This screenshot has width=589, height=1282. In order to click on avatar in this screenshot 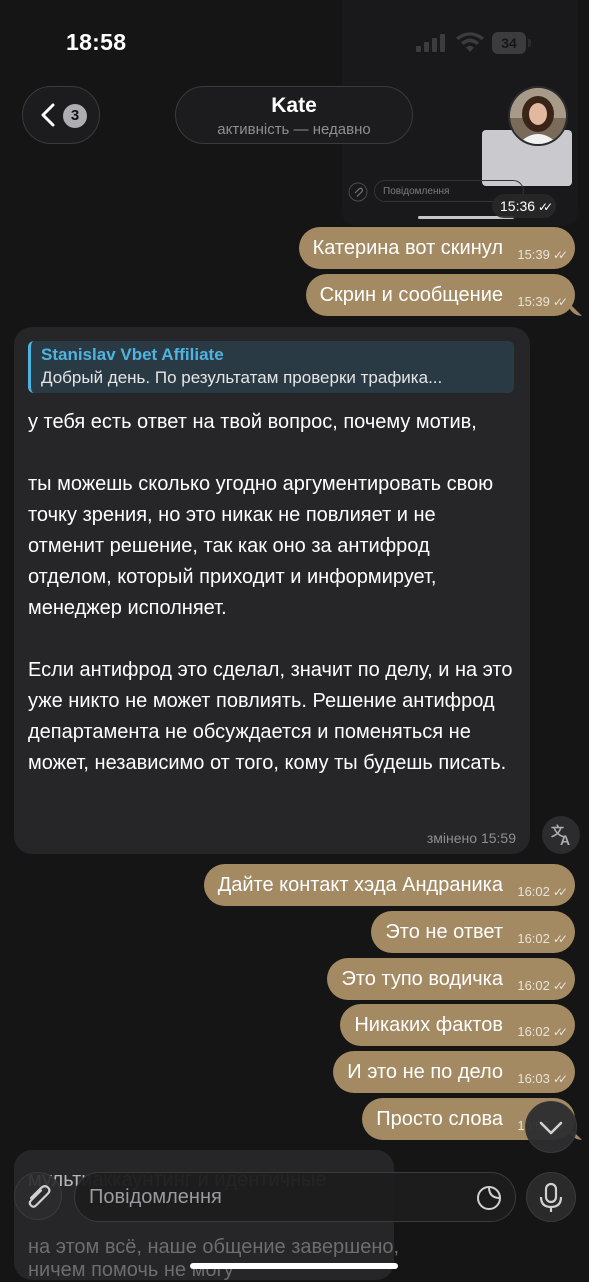, I will do `click(538, 116)`.